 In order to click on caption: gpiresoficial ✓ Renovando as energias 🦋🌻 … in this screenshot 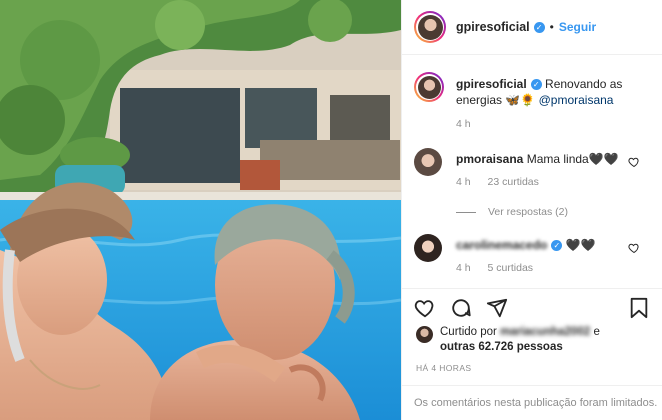, I will do `click(534, 107)`.